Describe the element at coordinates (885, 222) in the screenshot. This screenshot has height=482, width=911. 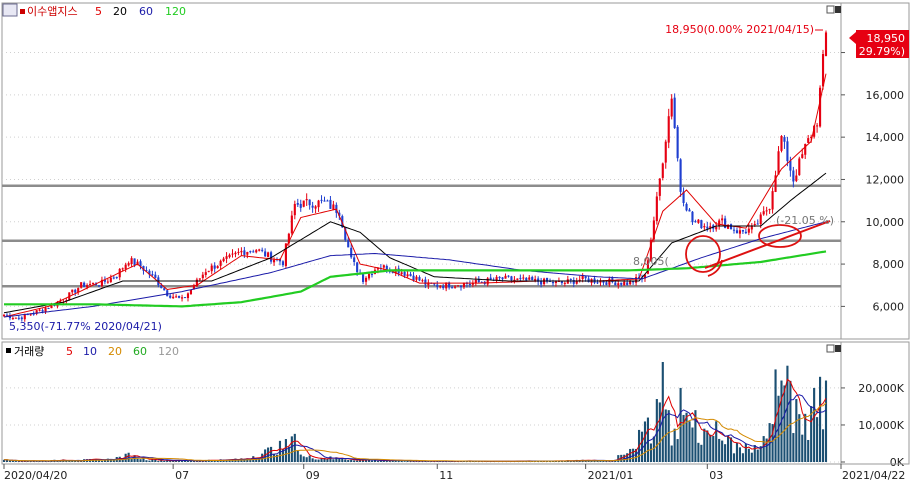
I see `price-tick-label: 10,000` at that location.